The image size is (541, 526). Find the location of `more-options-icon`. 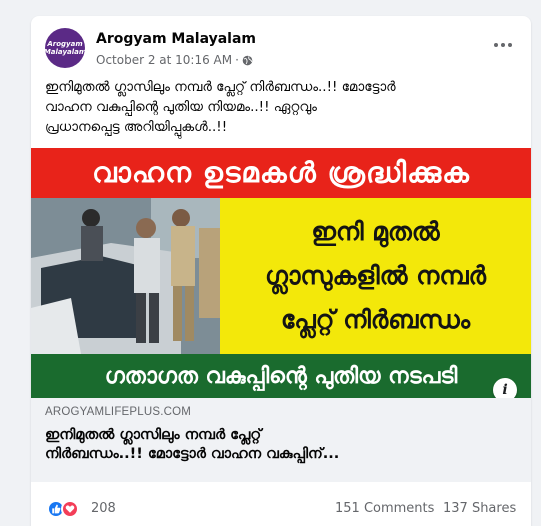

more-options-icon is located at coordinates (503, 45).